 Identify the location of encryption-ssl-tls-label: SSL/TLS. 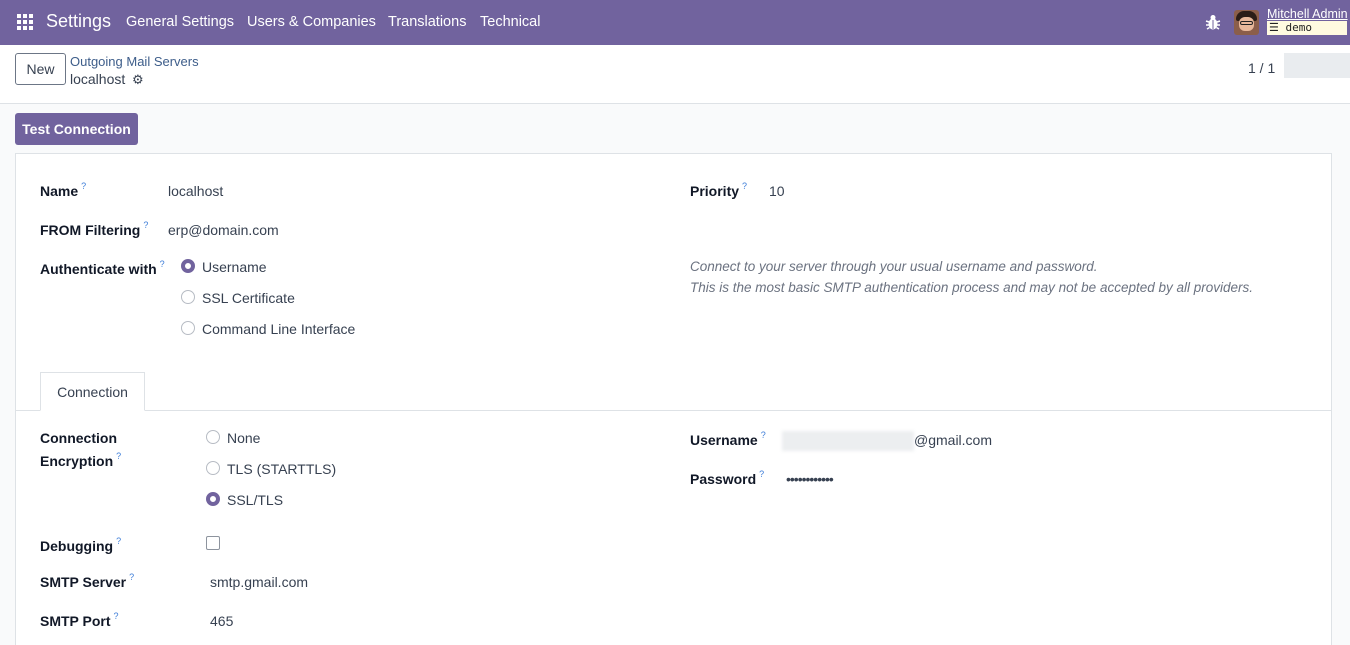
(255, 500).